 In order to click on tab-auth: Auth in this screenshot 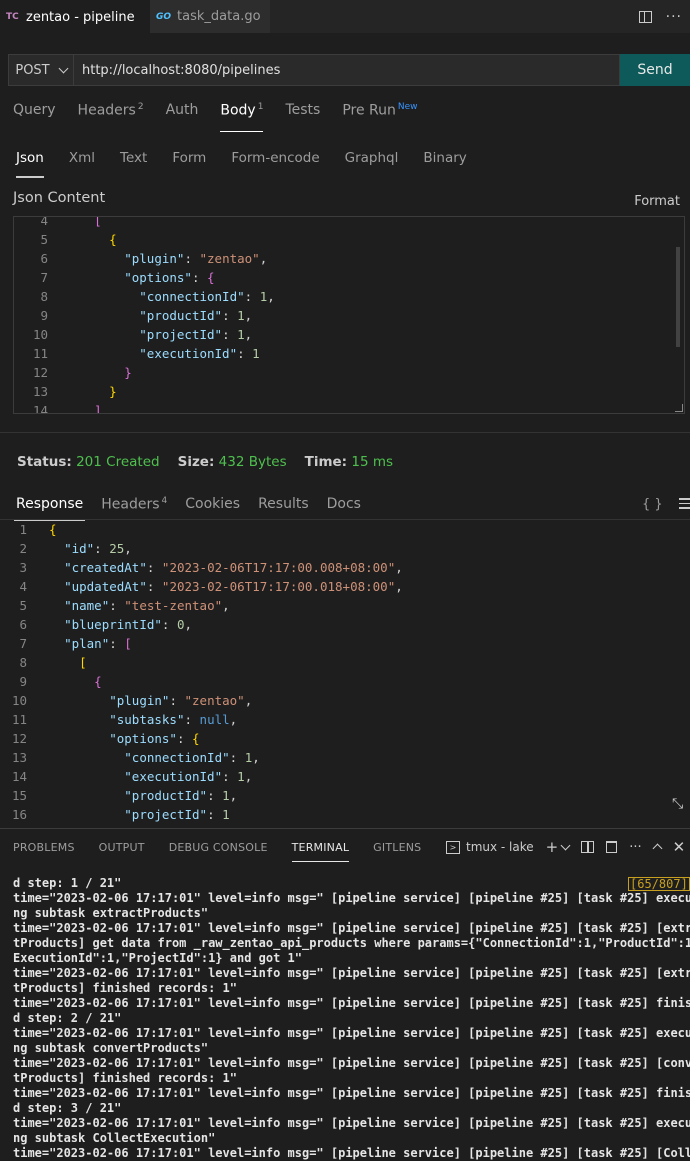, I will do `click(182, 113)`.